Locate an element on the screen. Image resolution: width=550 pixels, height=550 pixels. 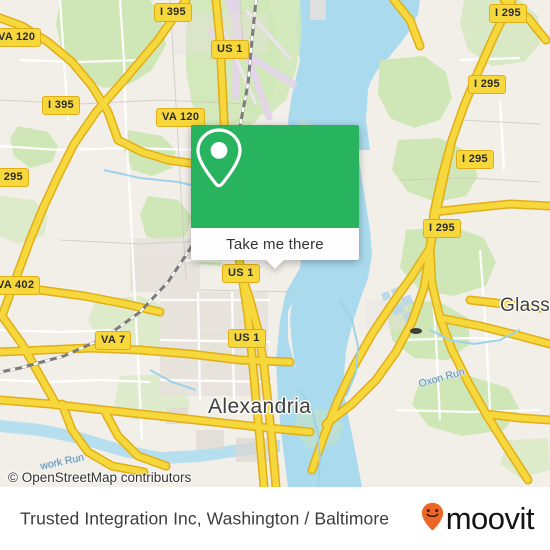
popup-tail is located at coordinates (275, 264).